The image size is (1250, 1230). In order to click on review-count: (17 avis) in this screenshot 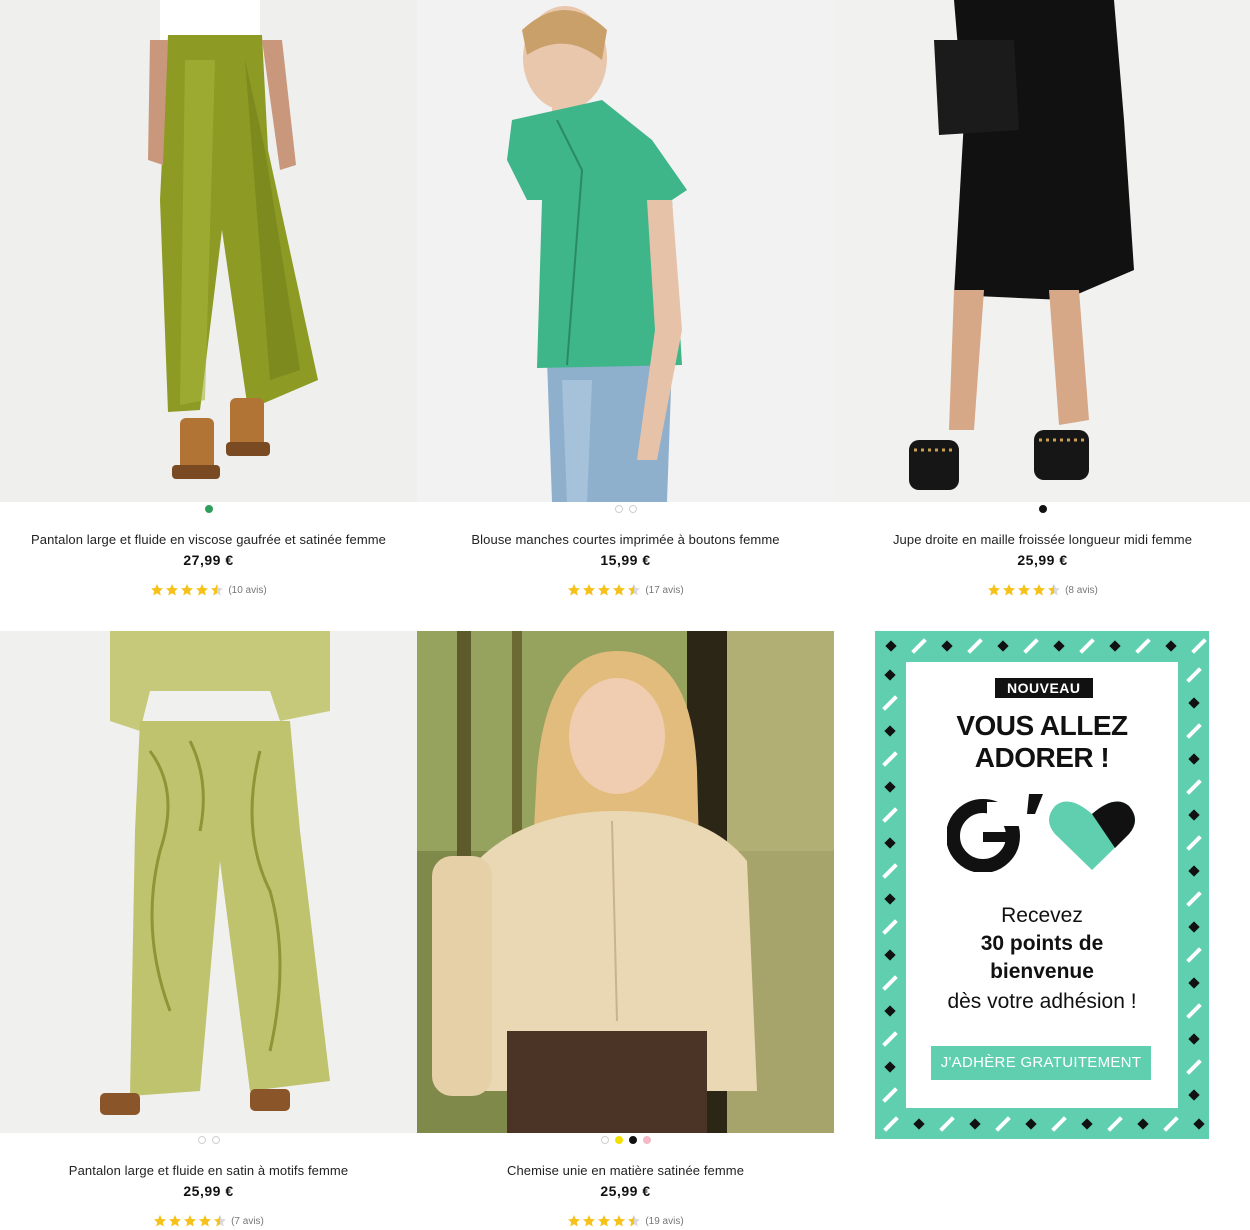, I will do `click(664, 590)`.